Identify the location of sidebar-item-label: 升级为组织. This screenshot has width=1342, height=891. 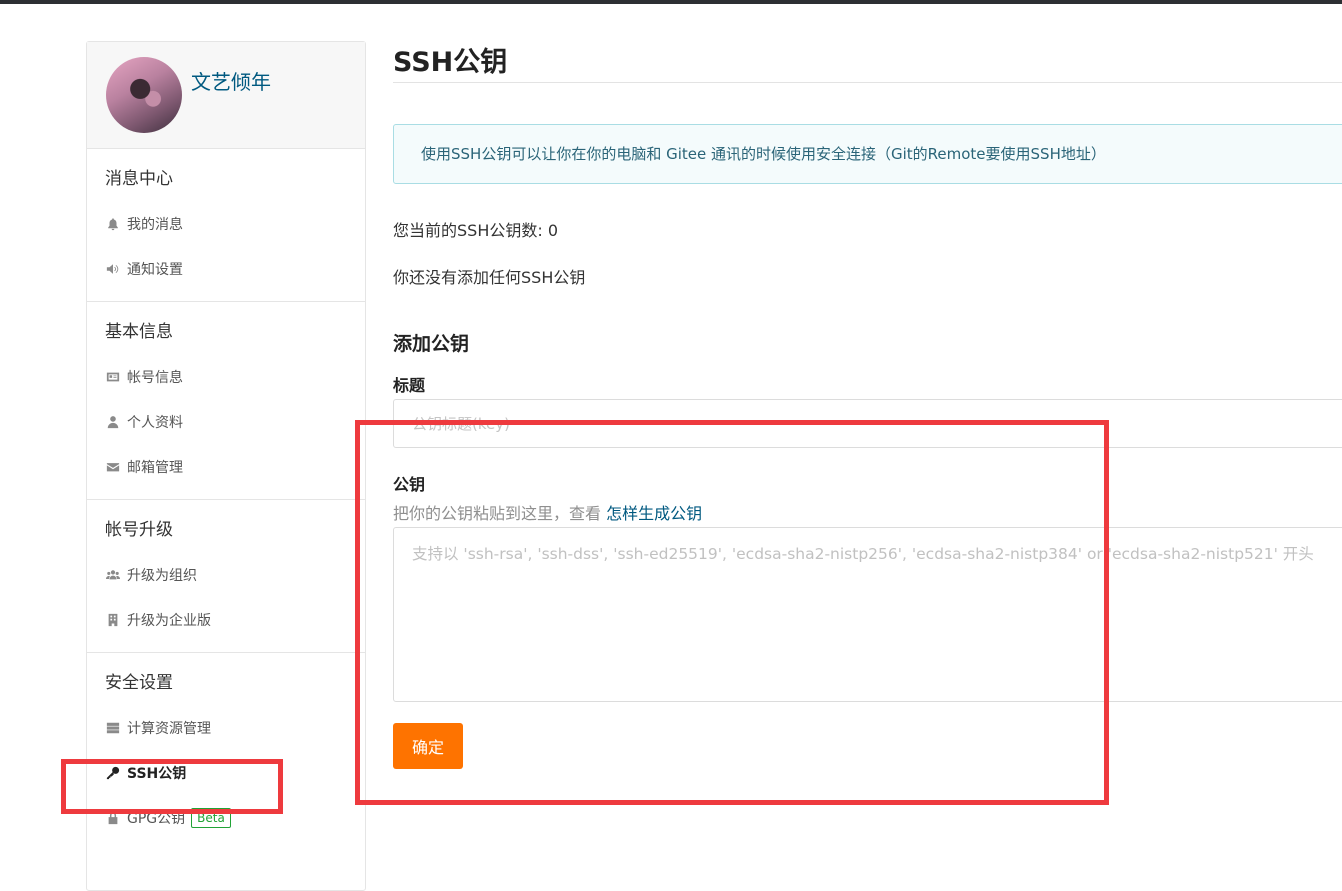
(162, 575).